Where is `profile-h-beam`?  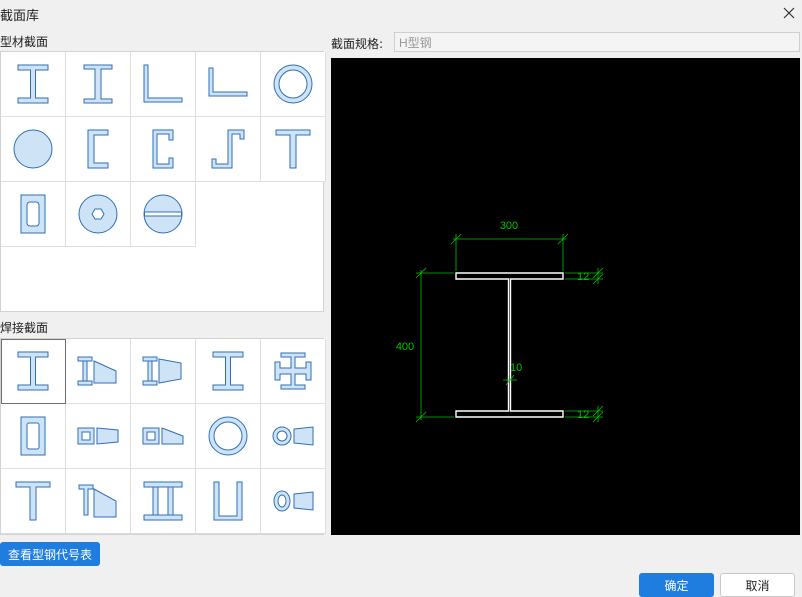
profile-h-beam is located at coordinates (33, 84).